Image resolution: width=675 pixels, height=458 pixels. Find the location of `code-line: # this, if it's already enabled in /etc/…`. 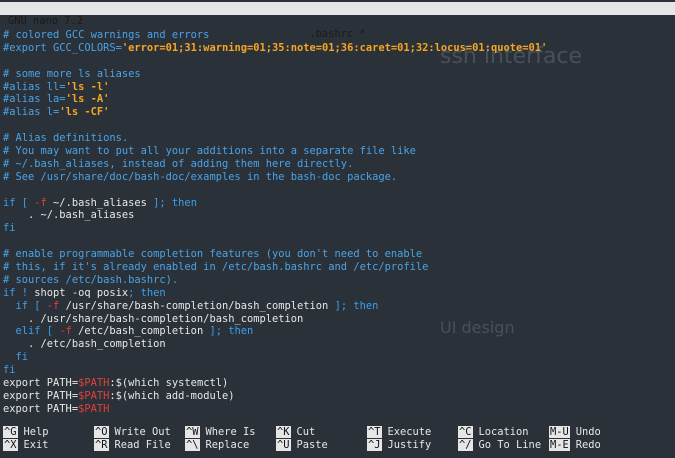

code-line: # this, if it's already enabled in /etc/… is located at coordinates (275, 267).